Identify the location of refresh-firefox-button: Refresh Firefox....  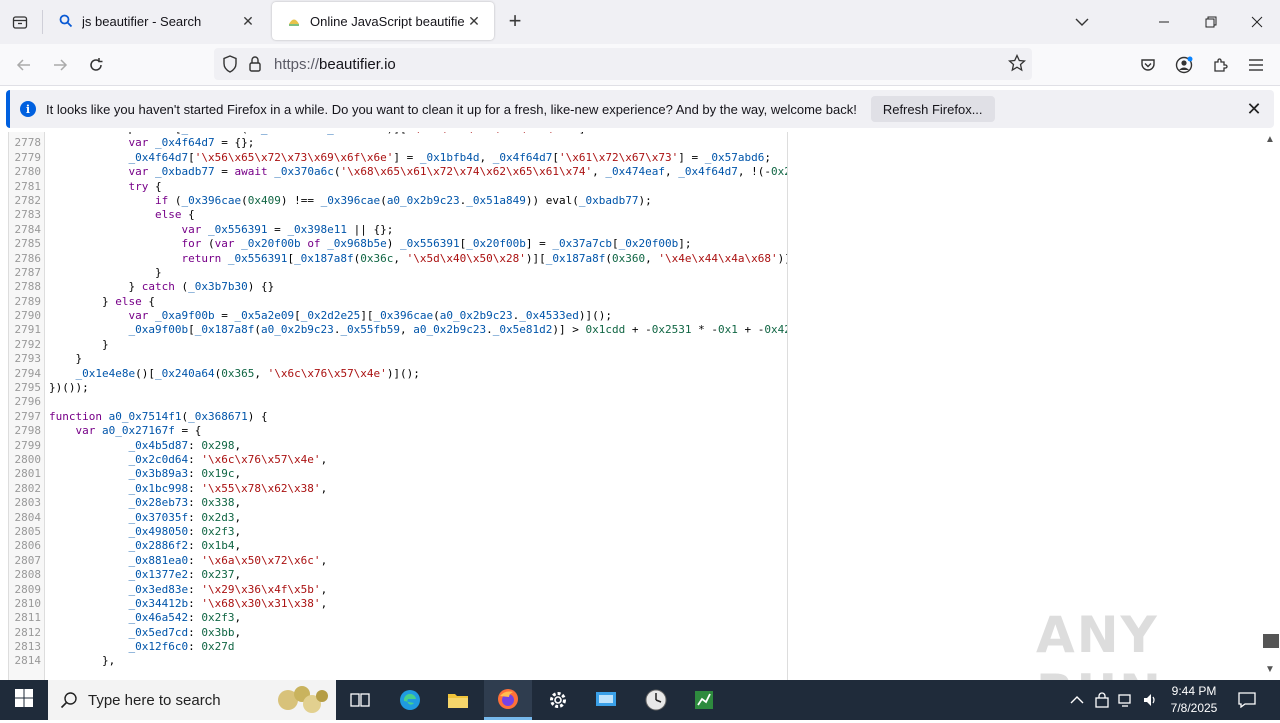
(932, 109).